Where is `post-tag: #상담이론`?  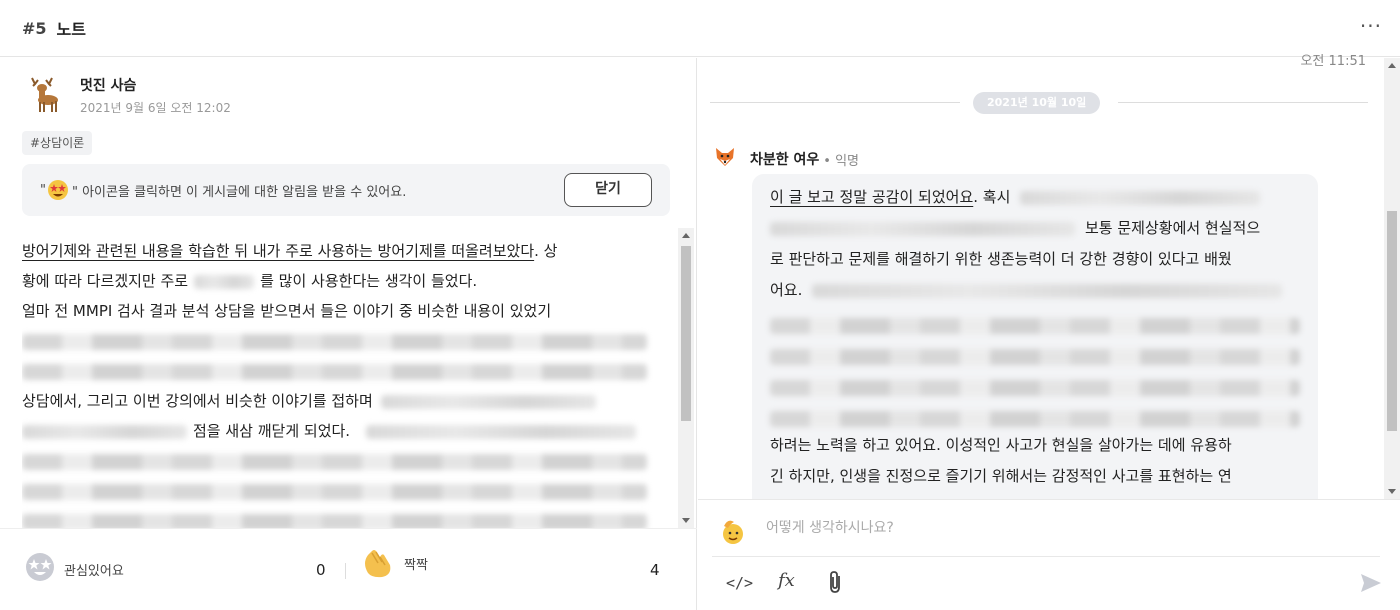
post-tag: #상담이론 is located at coordinates (57, 143).